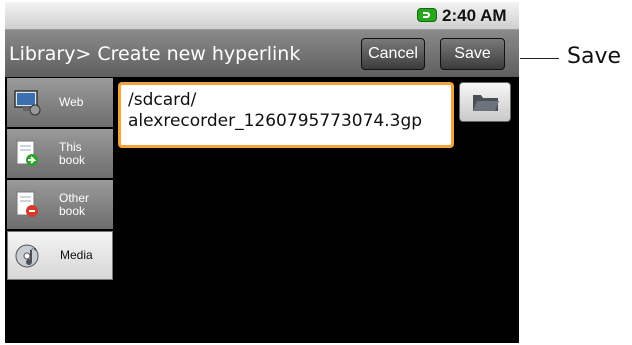 Image resolution: width=632 pixels, height=345 pixels. I want to click on callout-label: Save, so click(594, 56).